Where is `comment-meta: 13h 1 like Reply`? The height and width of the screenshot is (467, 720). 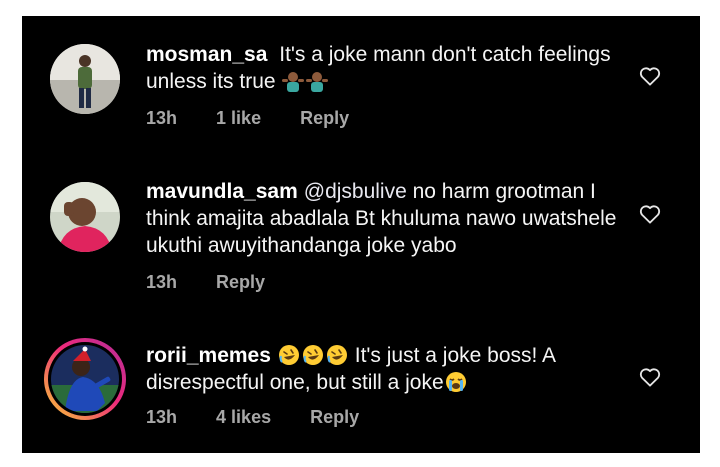 comment-meta: 13h 1 like Reply is located at coordinates (264, 118).